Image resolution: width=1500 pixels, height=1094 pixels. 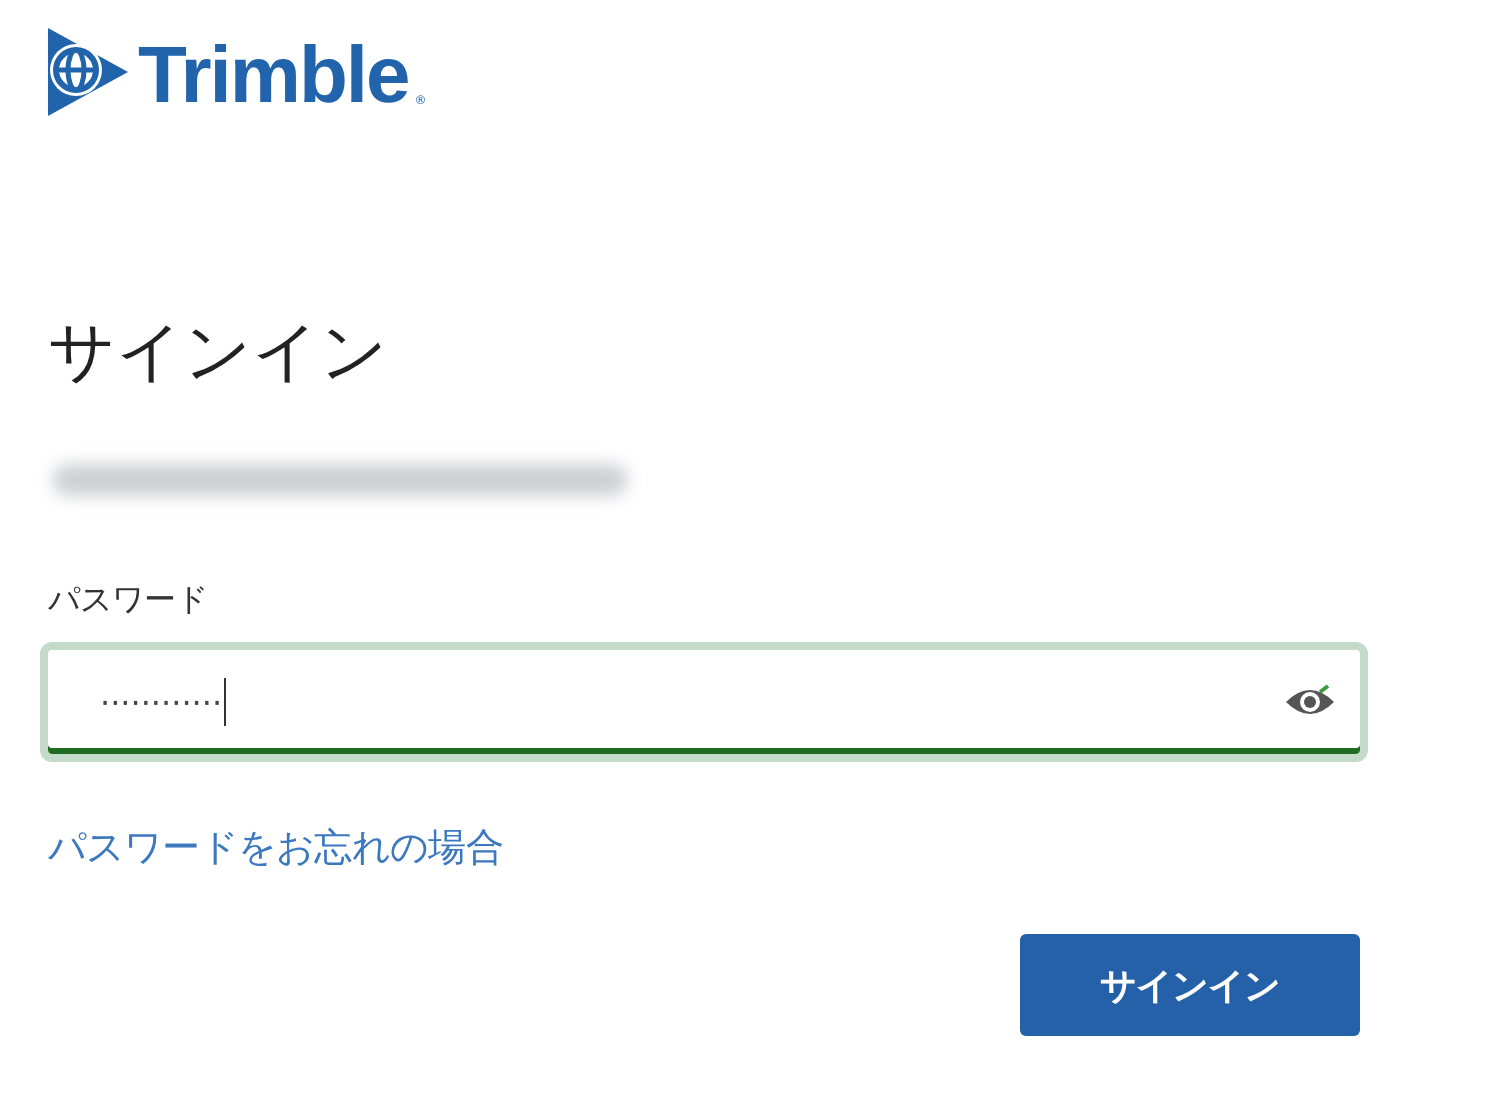 I want to click on eye-icon, so click(x=1310, y=702).